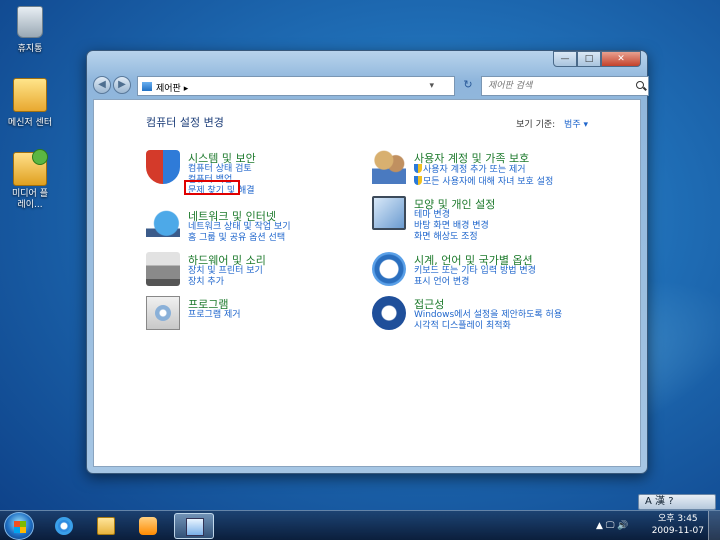  I want to click on category-system-security: 시스템 및 보안 컴퓨터 상태 검토 컴퓨터 백업 문제 찾기 및 해결, so click(261, 175).